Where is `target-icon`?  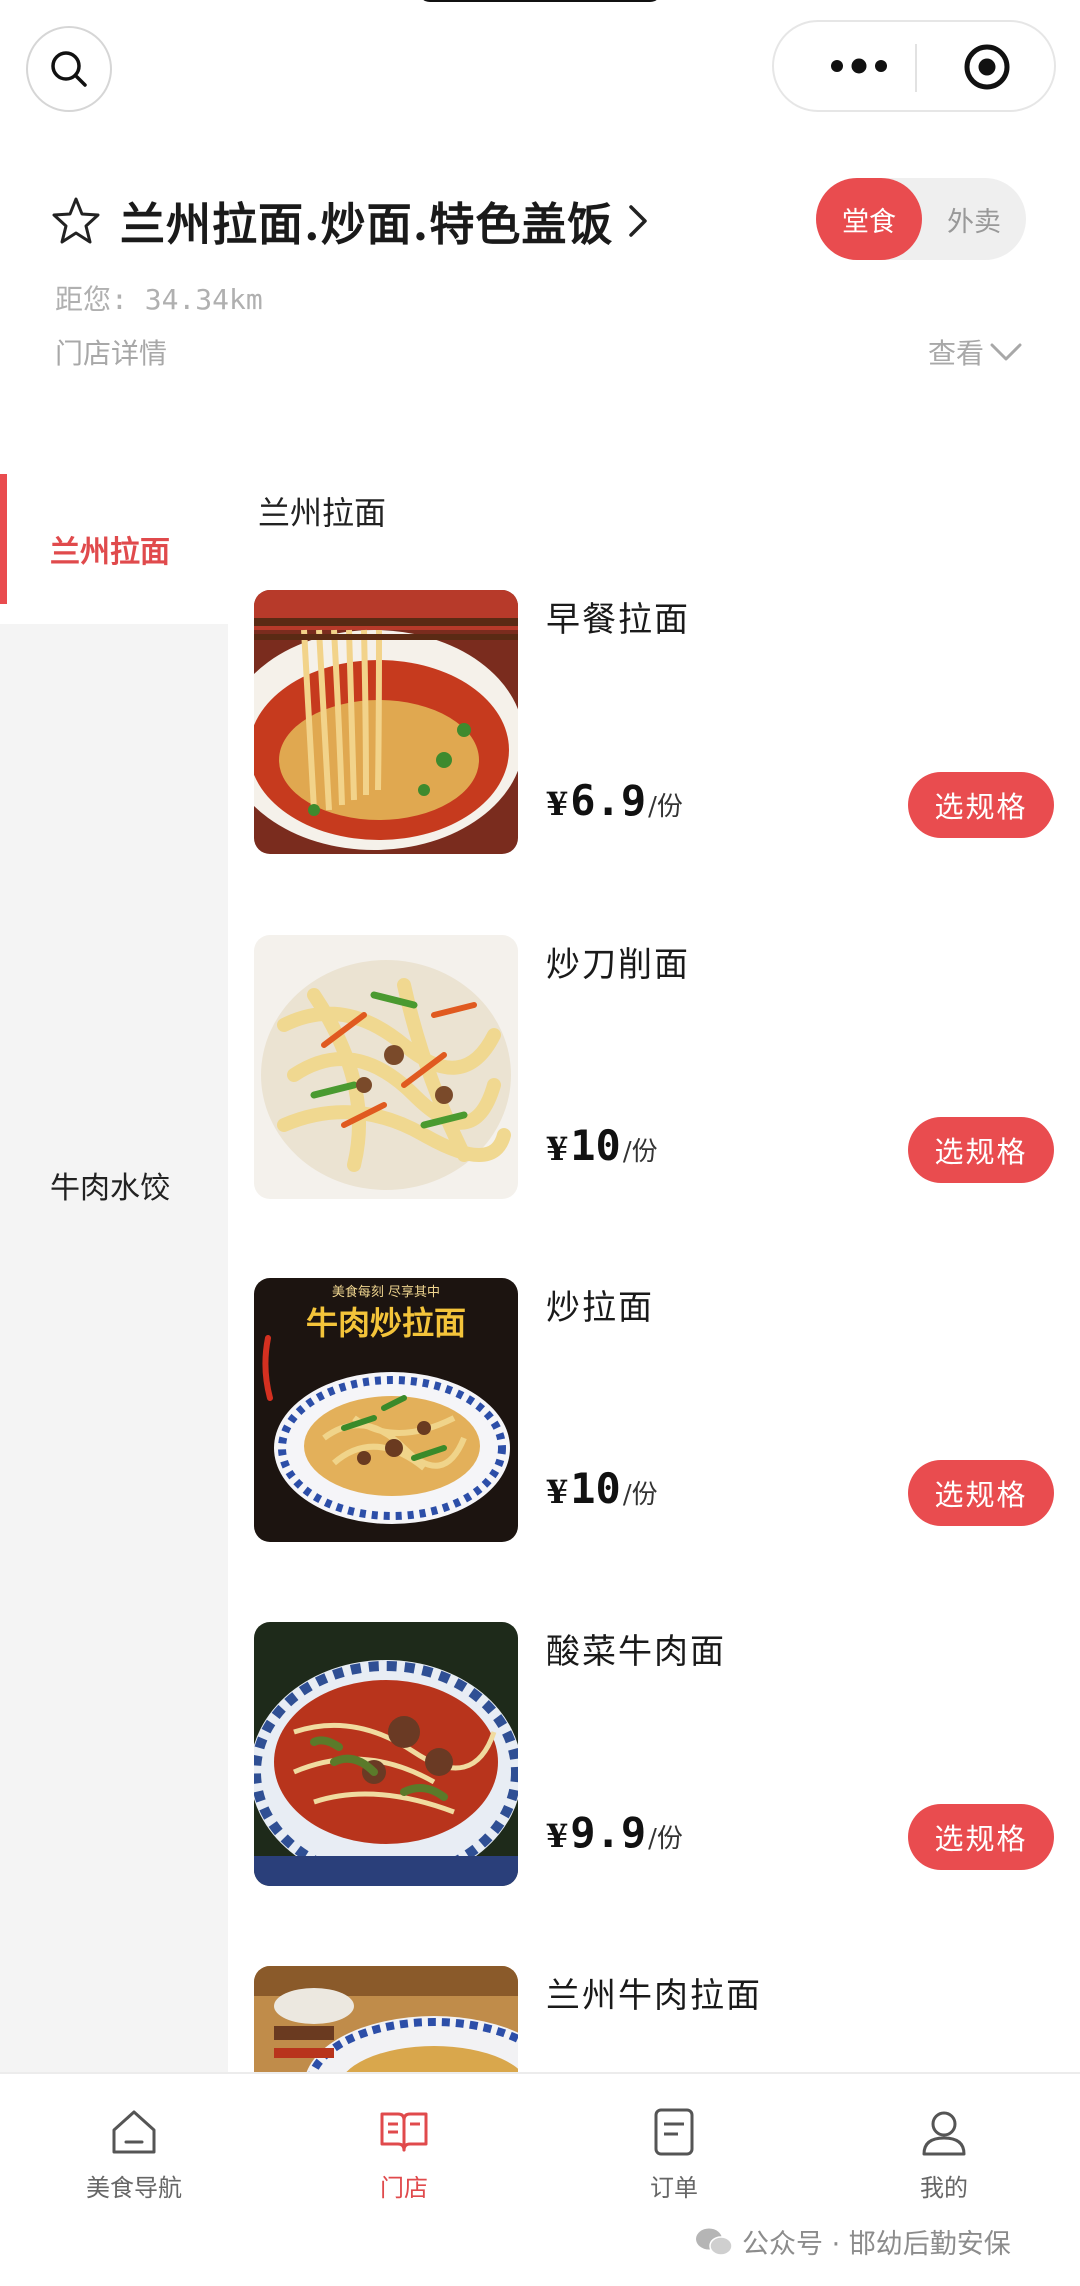
target-icon is located at coordinates (987, 67).